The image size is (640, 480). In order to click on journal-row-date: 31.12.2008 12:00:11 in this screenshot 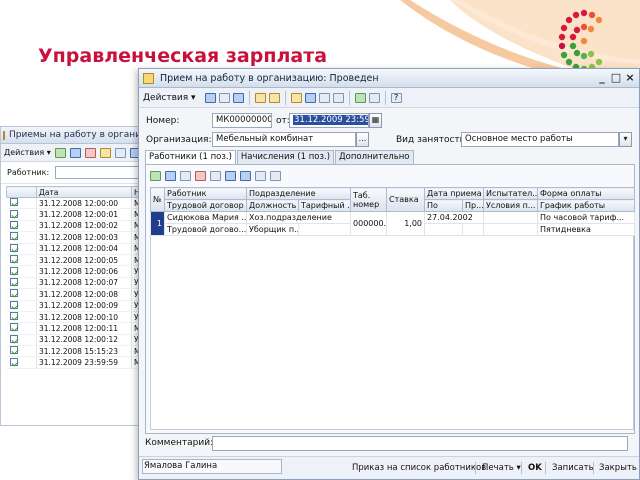, I will do `click(84, 328)`.